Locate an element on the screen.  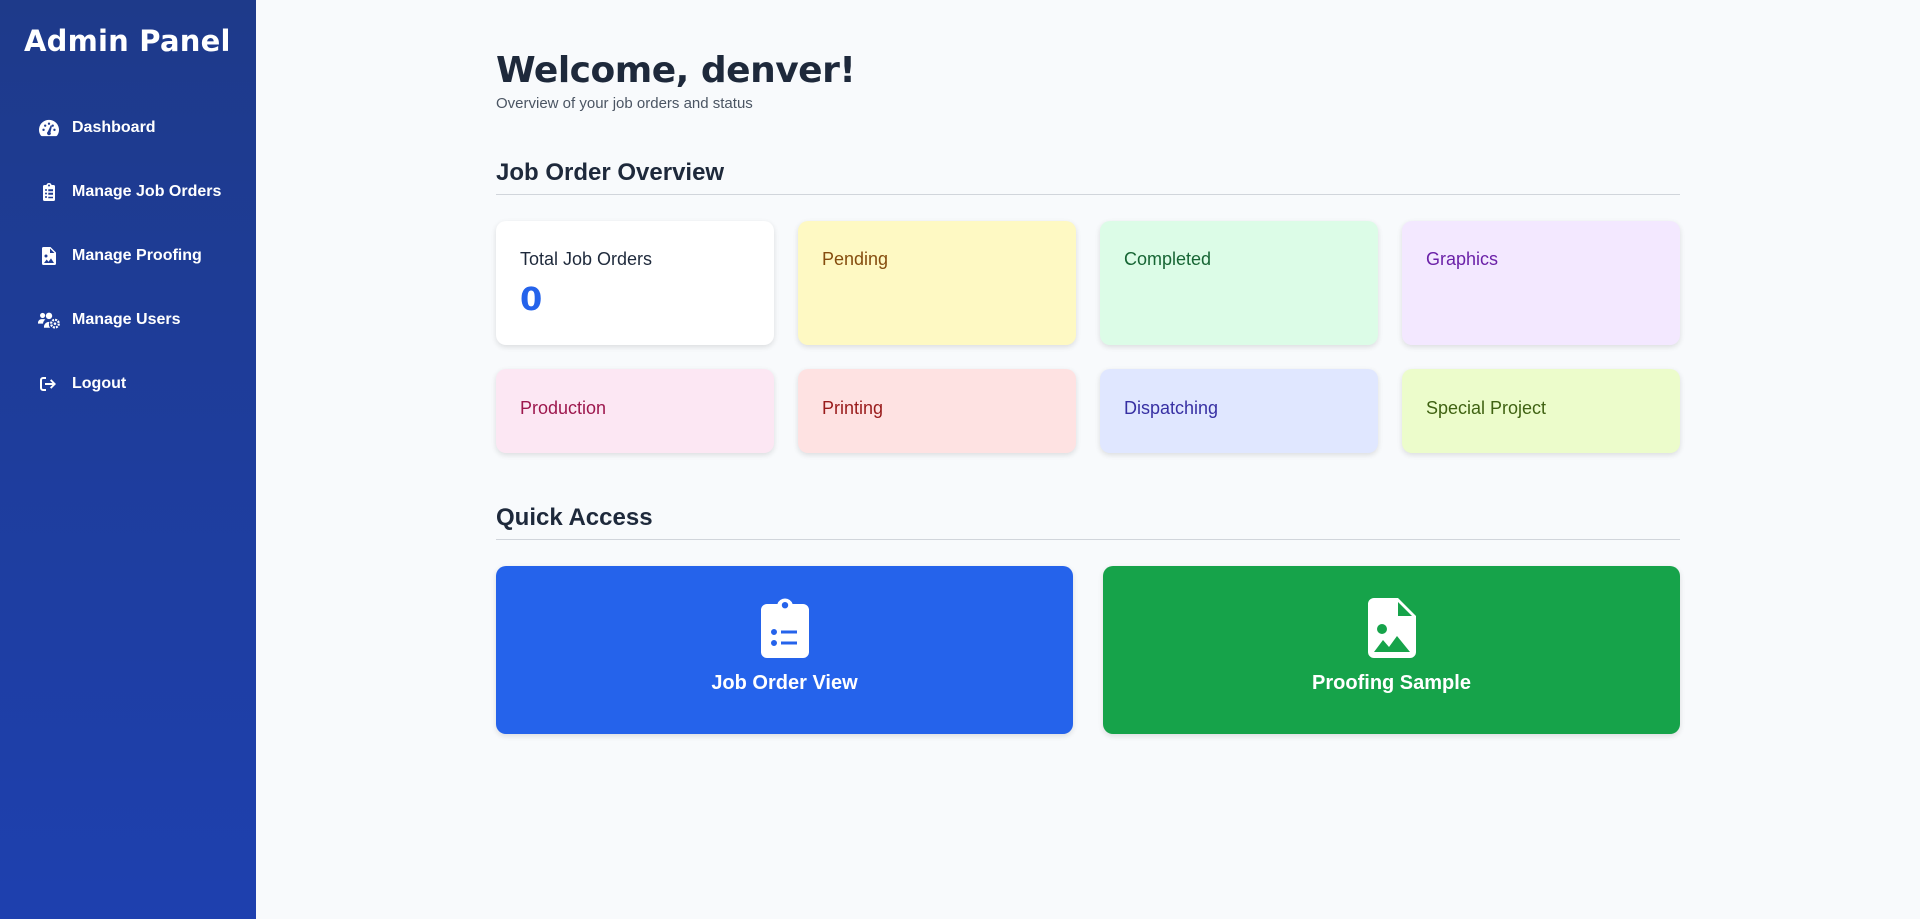
card-graphics: Graphics is located at coordinates (1541, 283).